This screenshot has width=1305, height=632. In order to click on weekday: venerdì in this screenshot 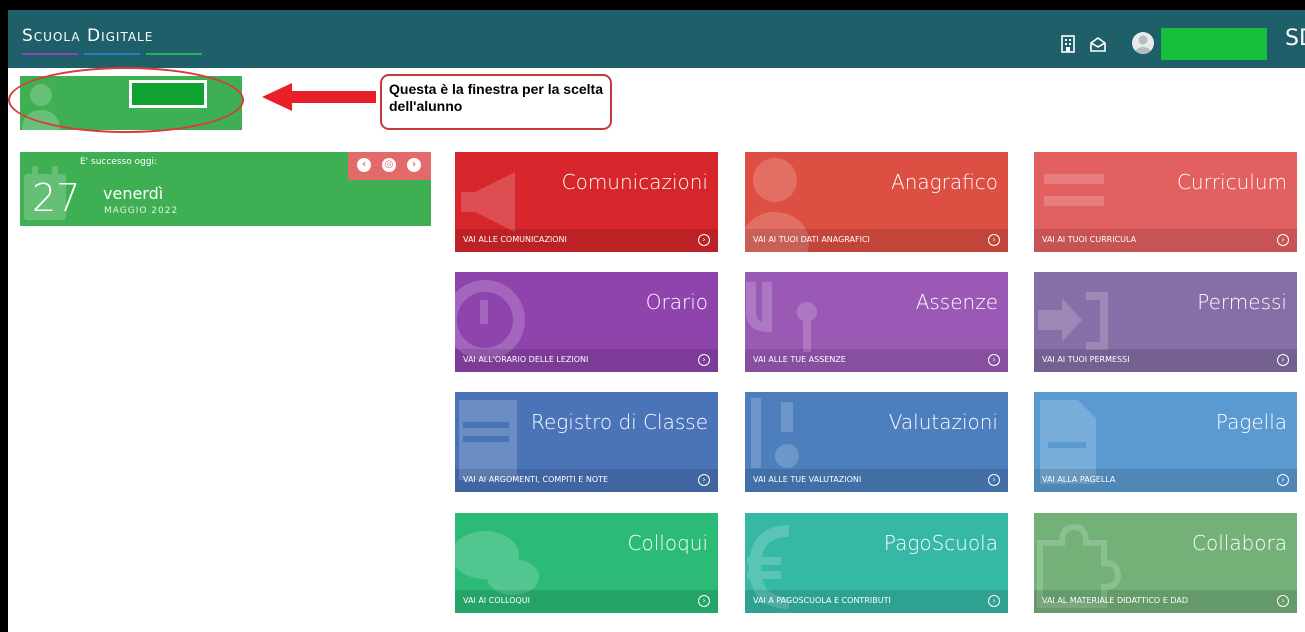, I will do `click(133, 193)`.